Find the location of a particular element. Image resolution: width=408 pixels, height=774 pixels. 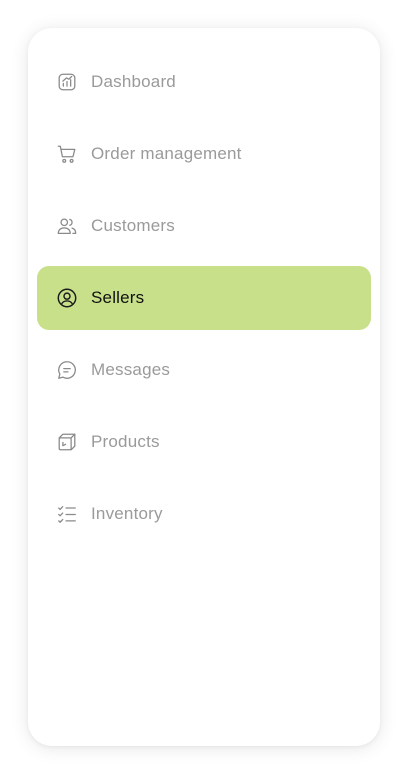

sidebar-item-label: Order management is located at coordinates (166, 153).